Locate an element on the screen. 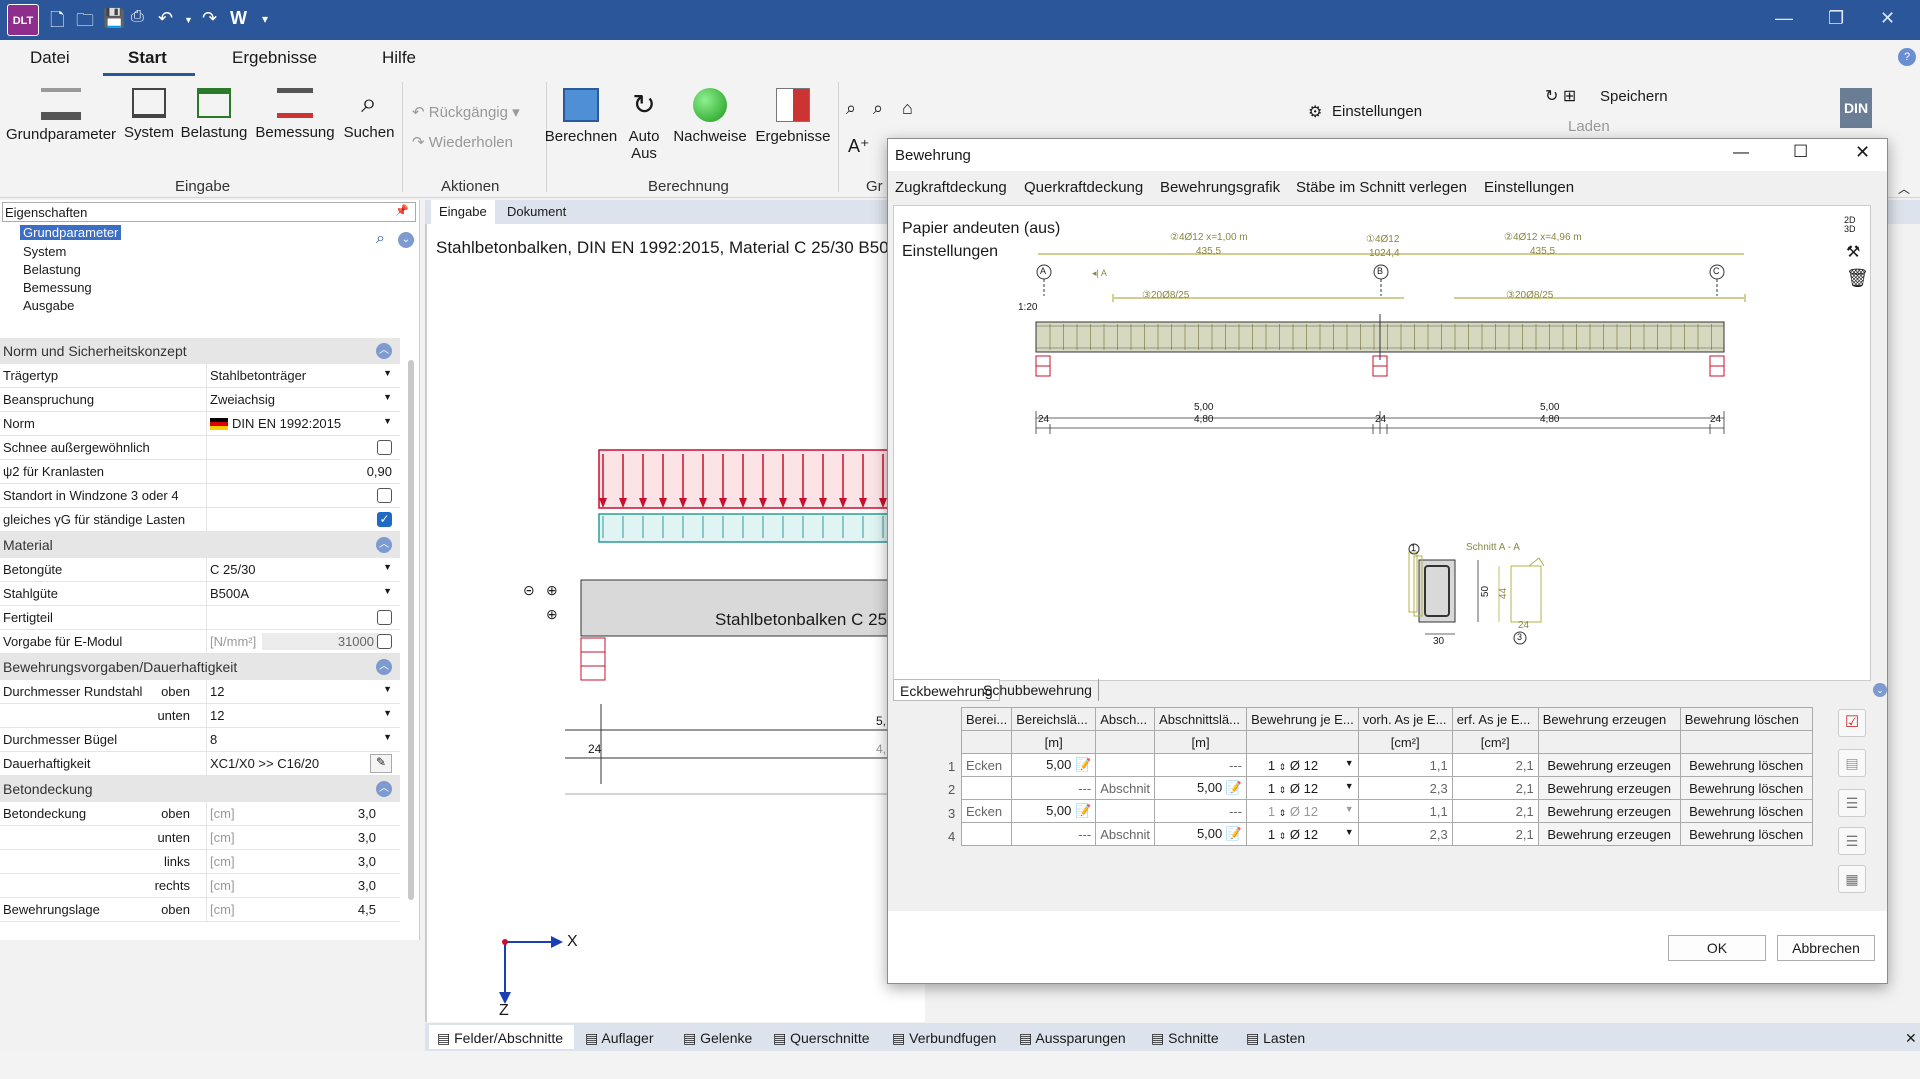  row-buegel: Durchmesser Bügel 8 ▼ is located at coordinates (200, 740).